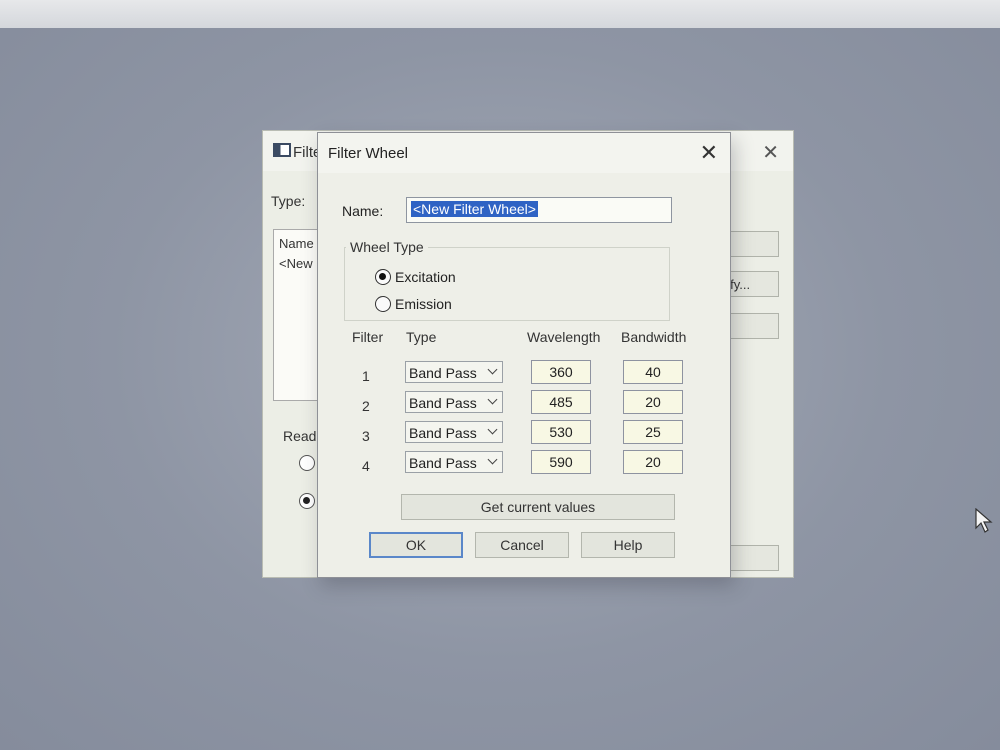 The height and width of the screenshot is (750, 1000). Describe the element at coordinates (288, 201) in the screenshot. I see `background-type-label: Type:` at that location.